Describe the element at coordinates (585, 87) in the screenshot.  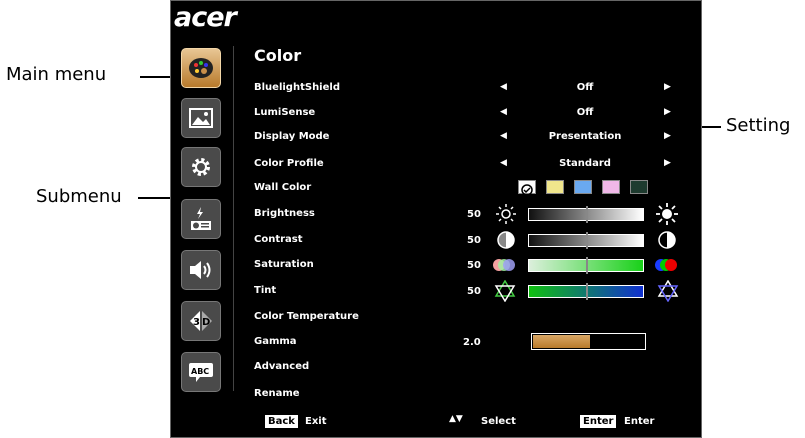
I see `bluelight-value: Off` at that location.